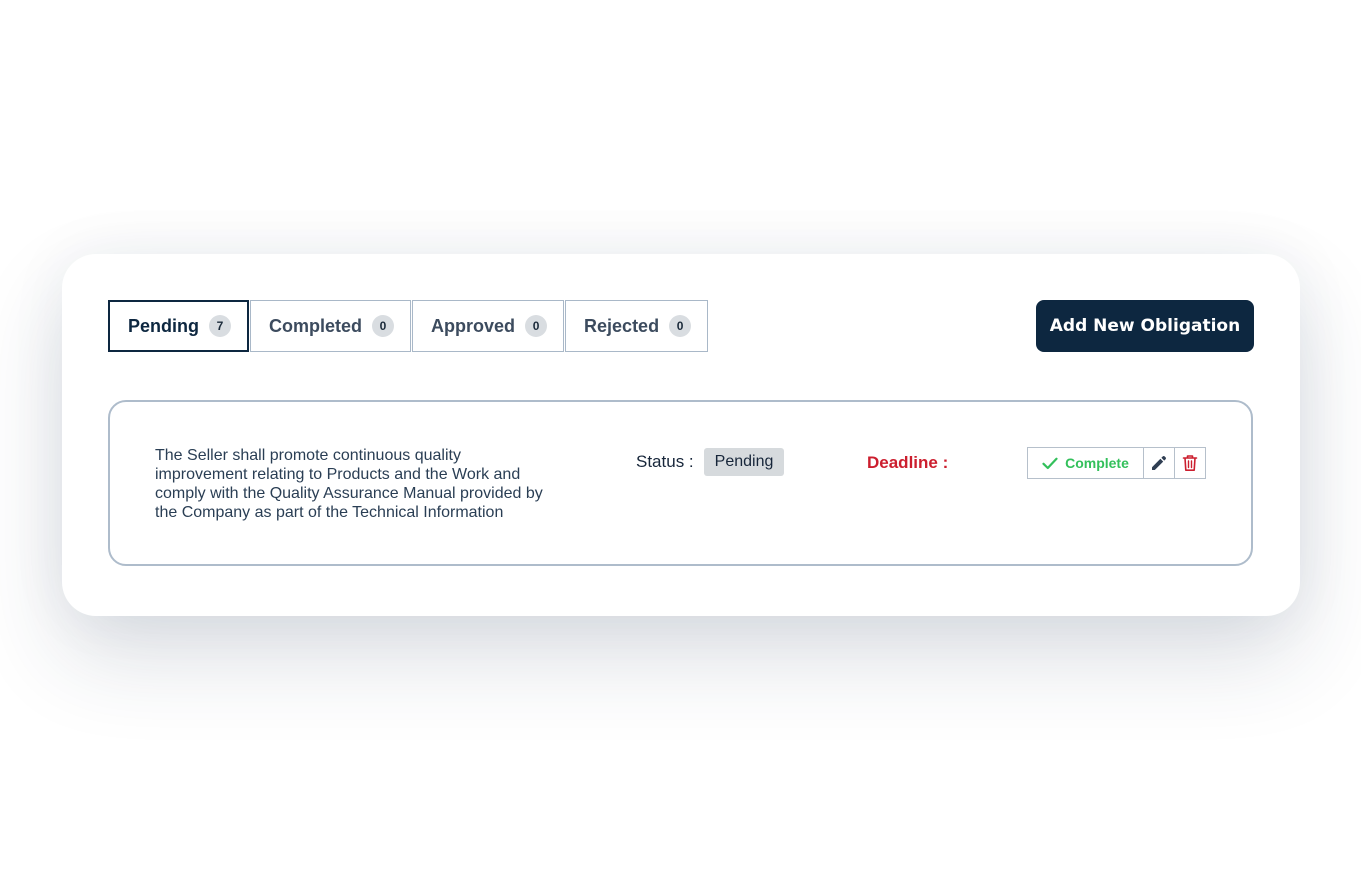  What do you see at coordinates (220, 326) in the screenshot?
I see `tab-count-badge: 7` at bounding box center [220, 326].